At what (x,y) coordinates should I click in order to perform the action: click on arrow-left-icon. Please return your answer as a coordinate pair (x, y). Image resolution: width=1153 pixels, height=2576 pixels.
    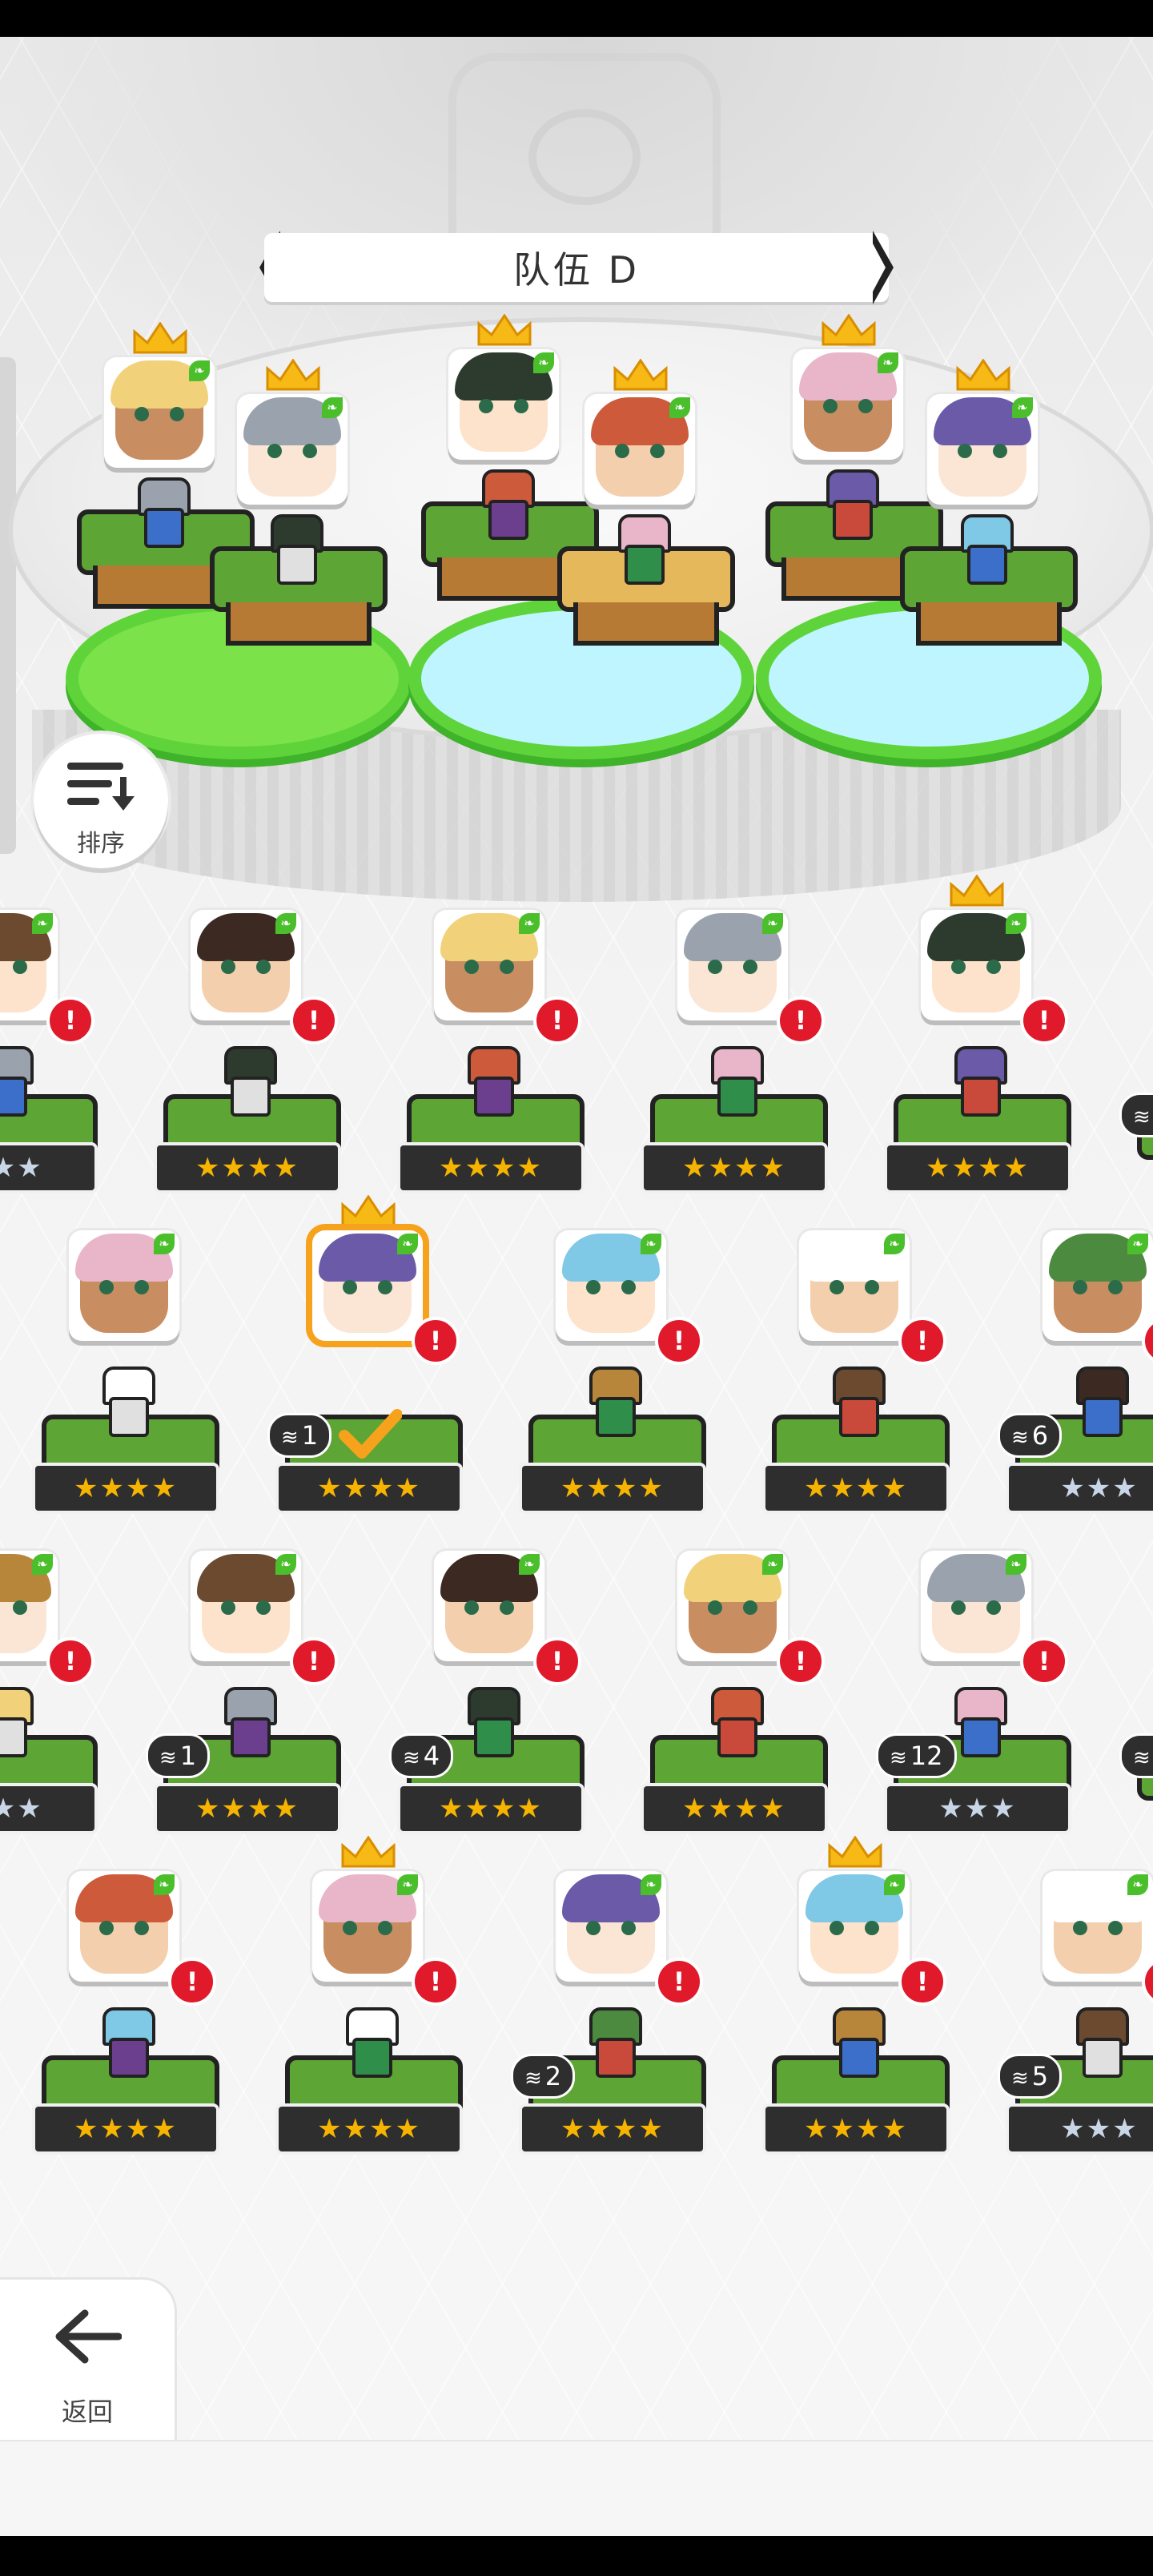
    Looking at the image, I should click on (89, 2336).